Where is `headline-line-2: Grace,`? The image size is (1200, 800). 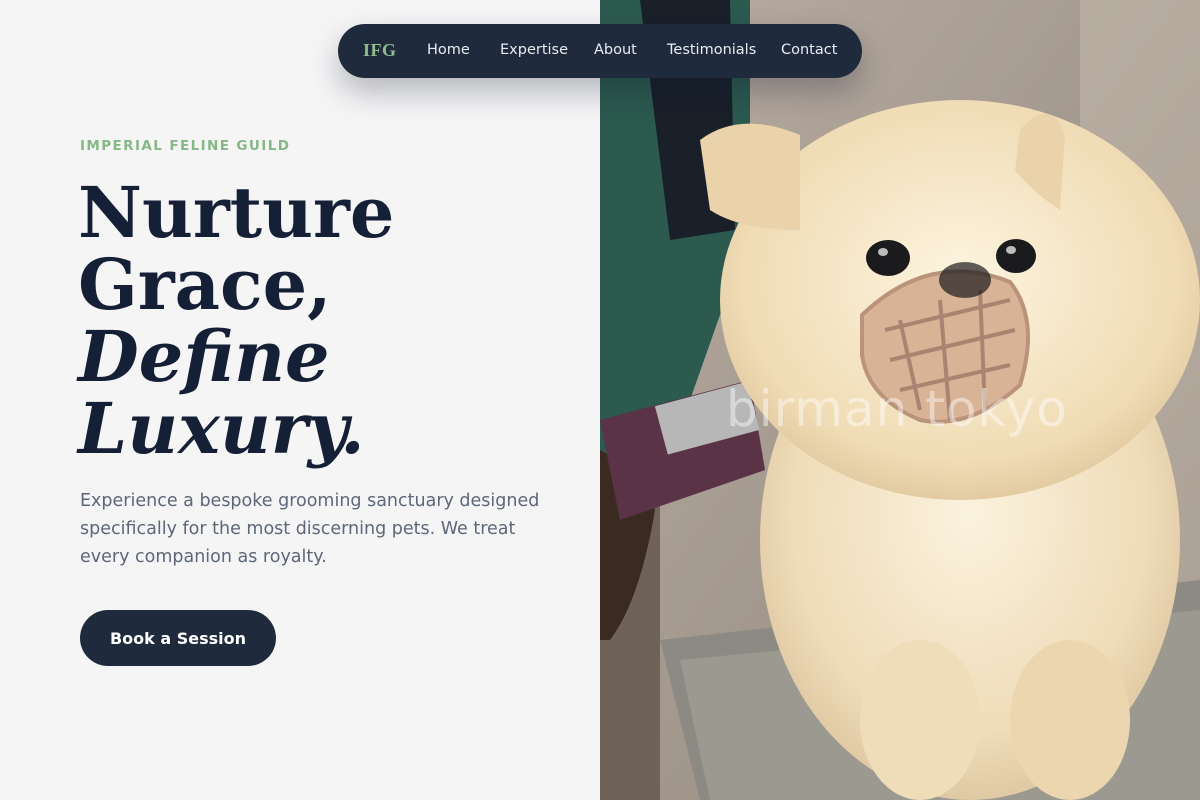
headline-line-2: Grace, is located at coordinates (205, 284).